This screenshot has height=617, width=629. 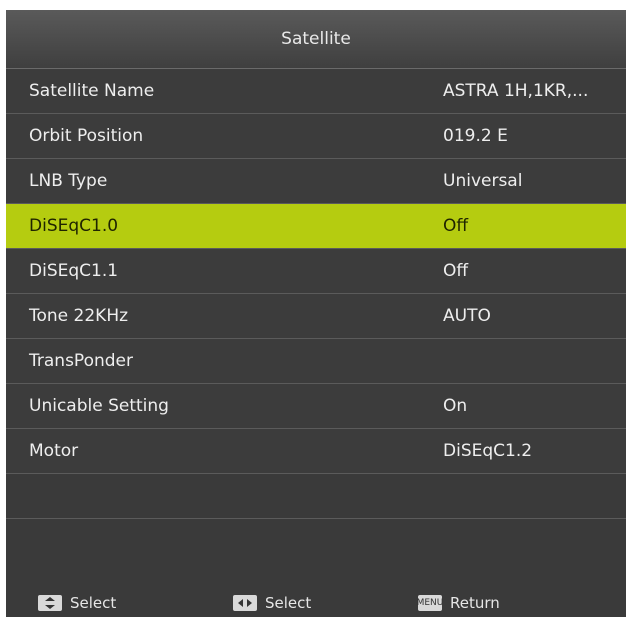 What do you see at coordinates (99, 406) in the screenshot?
I see `menu-label: Unicable Setting` at bounding box center [99, 406].